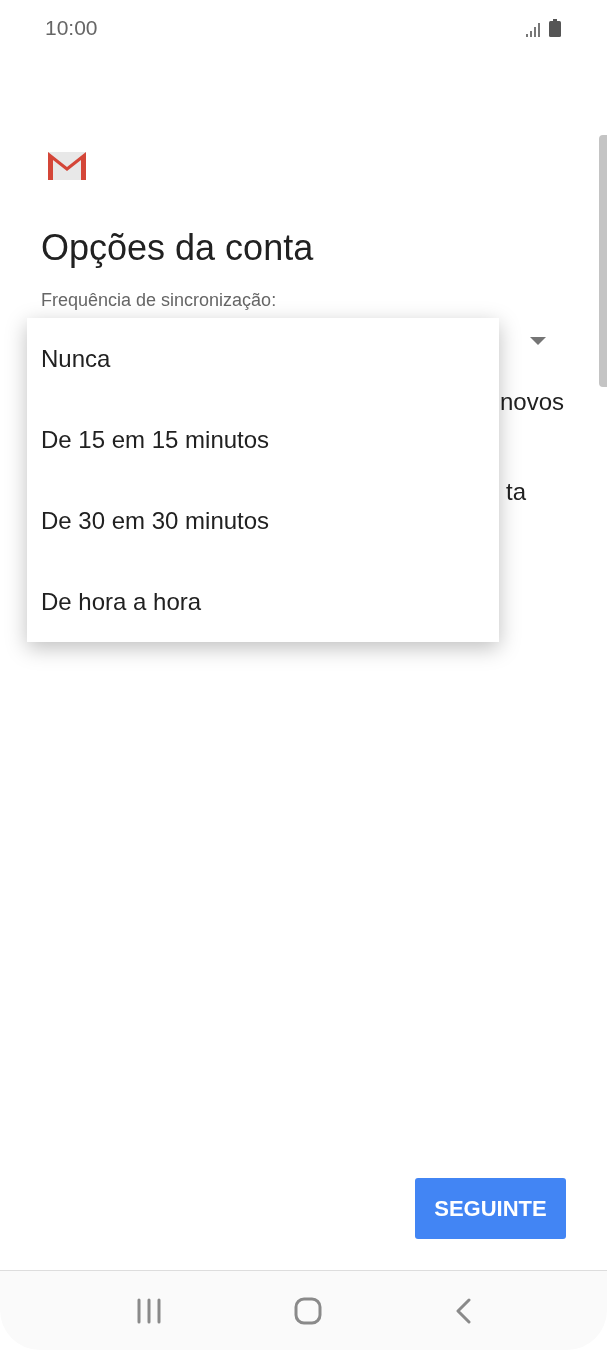  What do you see at coordinates (159, 300) in the screenshot?
I see `sync-label: Frequência de sincronização:` at bounding box center [159, 300].